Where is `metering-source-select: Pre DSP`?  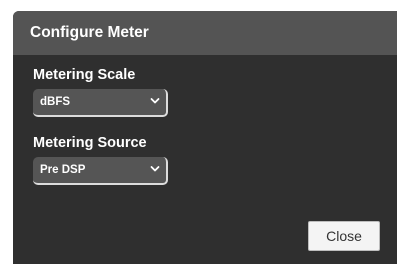 metering-source-select: Pre DSP is located at coordinates (100, 171).